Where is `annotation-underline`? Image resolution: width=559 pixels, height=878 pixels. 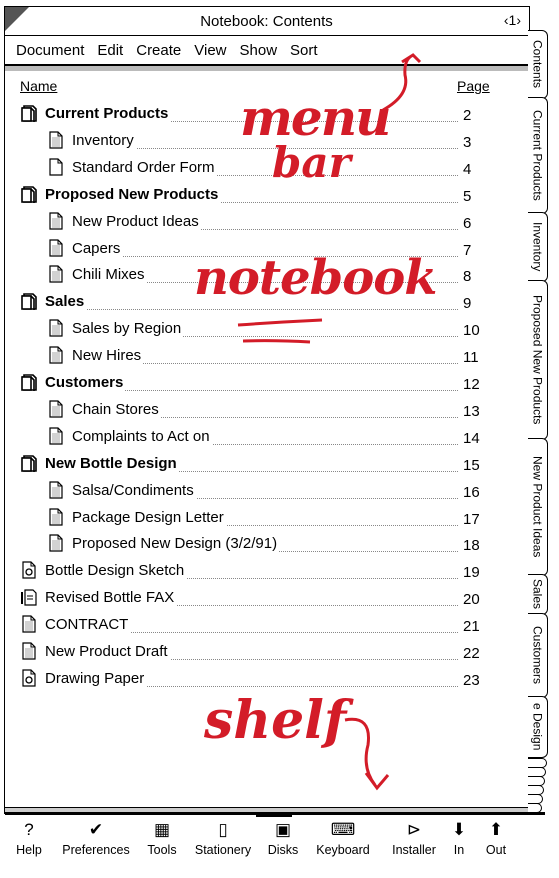
annotation-underline is located at coordinates (280, 331).